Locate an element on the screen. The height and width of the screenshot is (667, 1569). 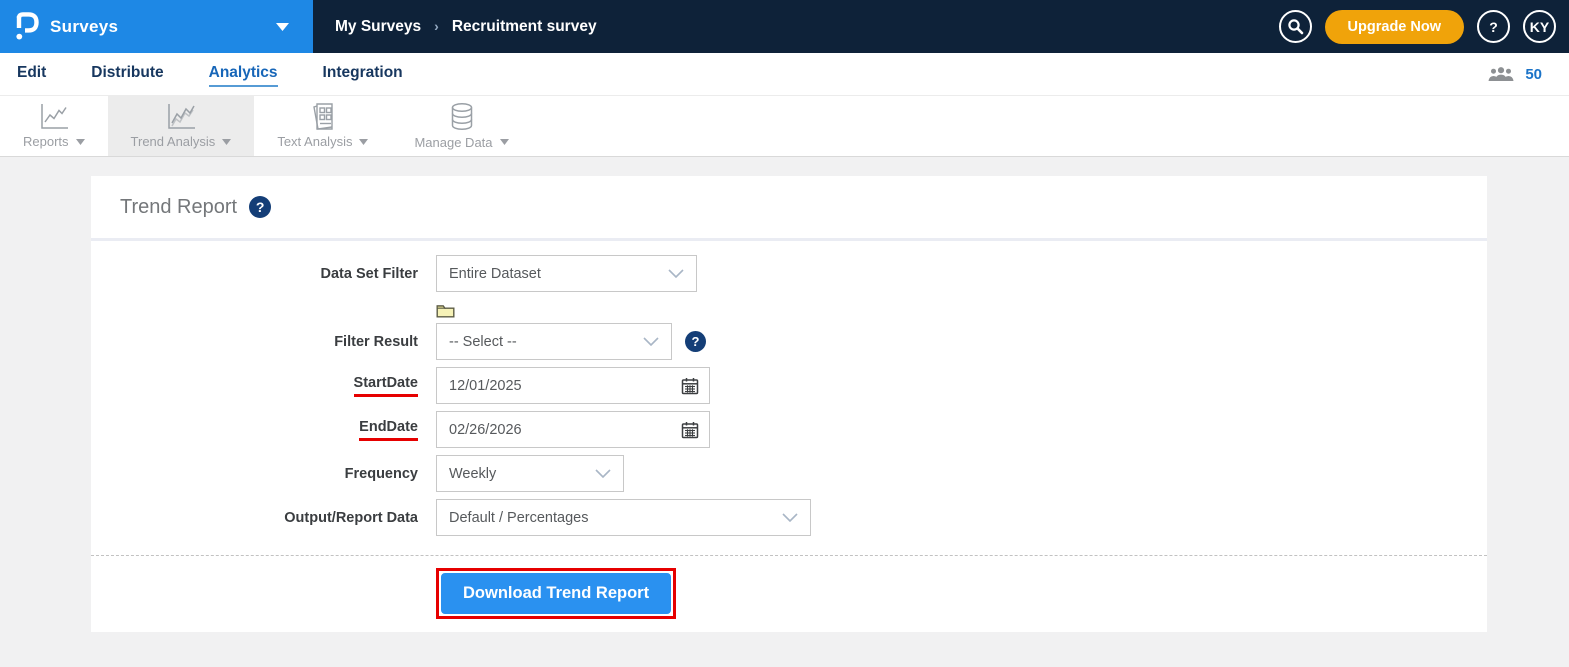
output-report-data-label: Output/Report Data is located at coordinates (351, 517).